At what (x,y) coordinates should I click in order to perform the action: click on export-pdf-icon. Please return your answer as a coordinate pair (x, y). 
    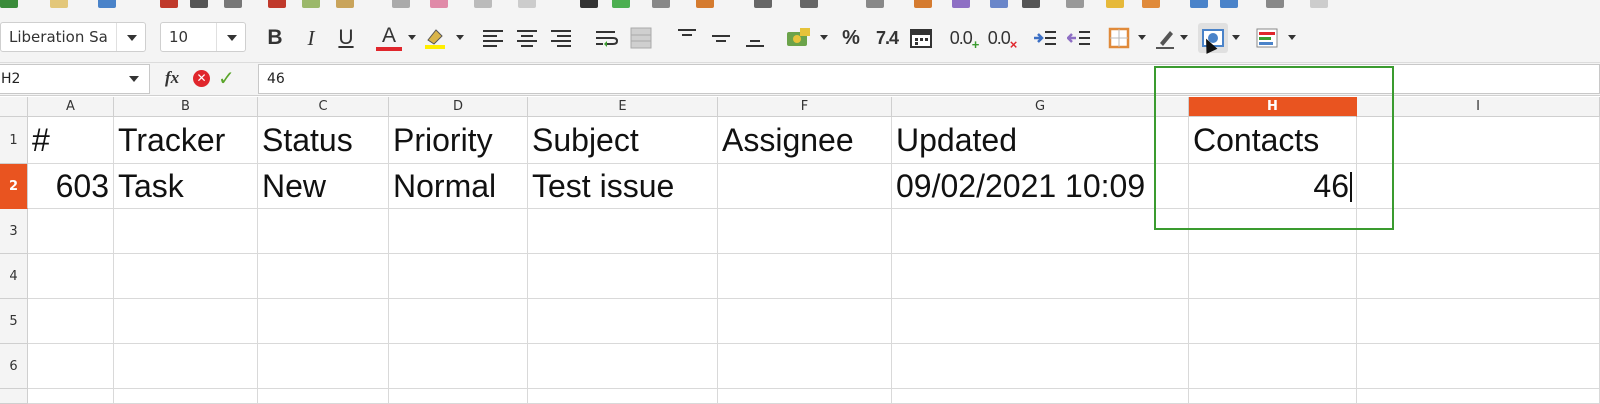
    Looking at the image, I should click on (169, 4).